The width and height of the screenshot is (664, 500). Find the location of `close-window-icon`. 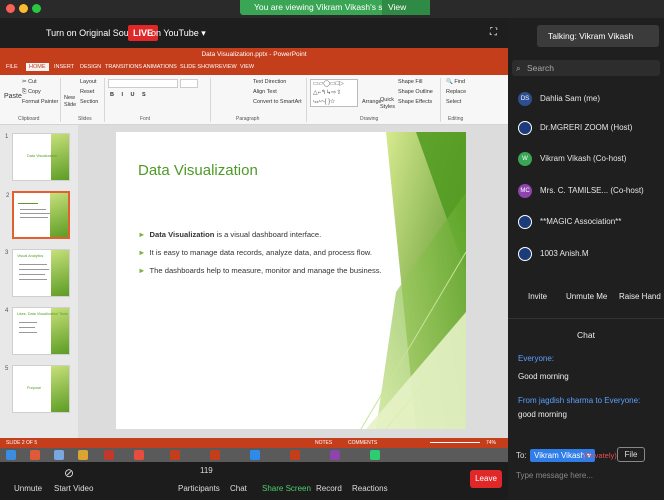

close-window-icon is located at coordinates (10, 8).